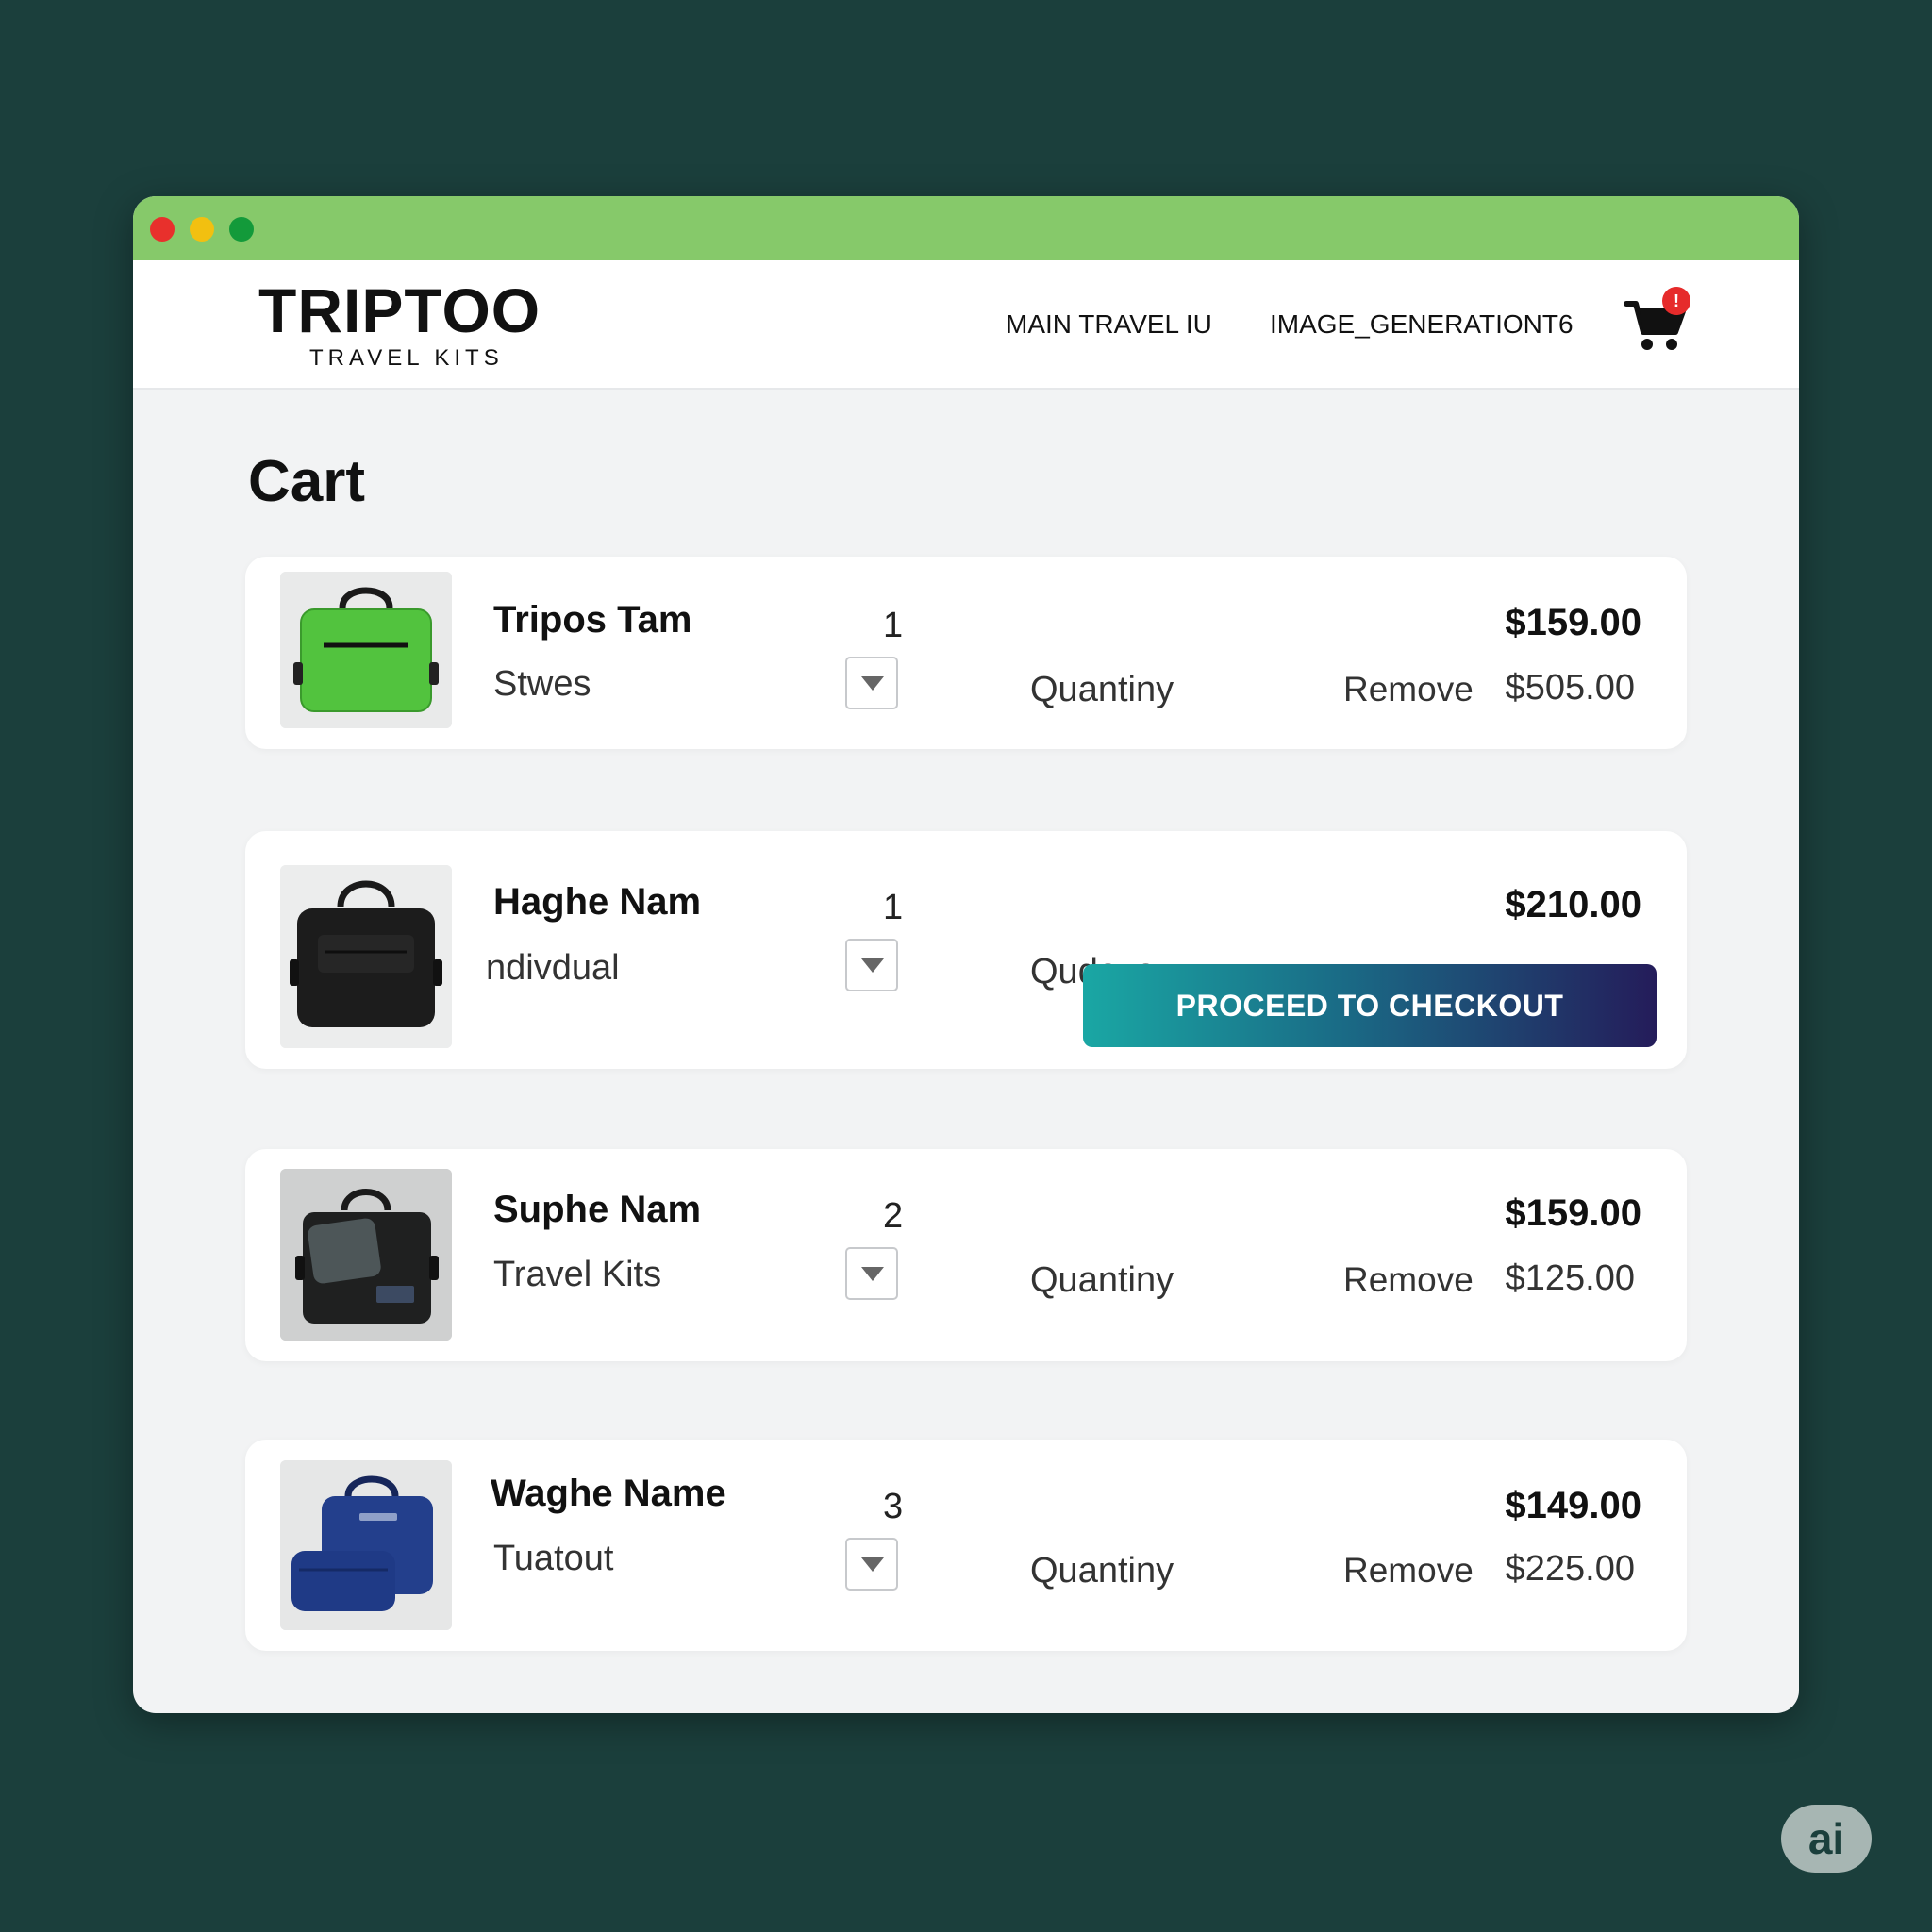 The width and height of the screenshot is (1932, 1932). Describe the element at coordinates (1573, 904) in the screenshot. I see `item-price: $210.00` at that location.